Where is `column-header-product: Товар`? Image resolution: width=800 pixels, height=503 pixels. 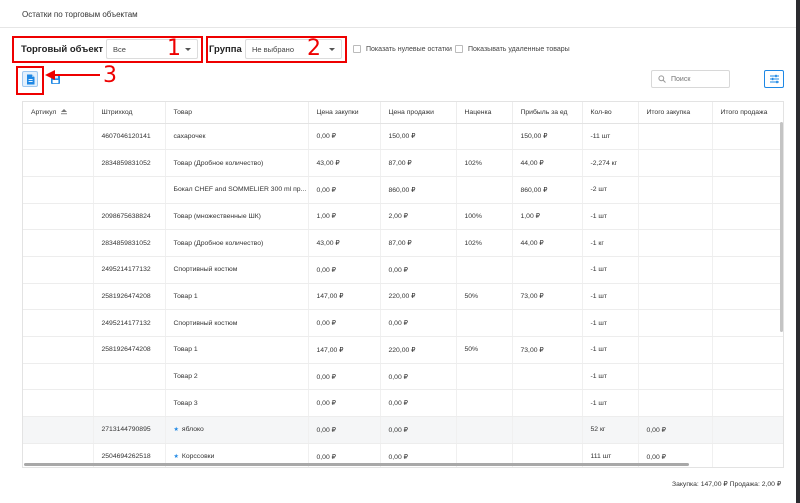
column-header-product: Товар is located at coordinates (237, 113).